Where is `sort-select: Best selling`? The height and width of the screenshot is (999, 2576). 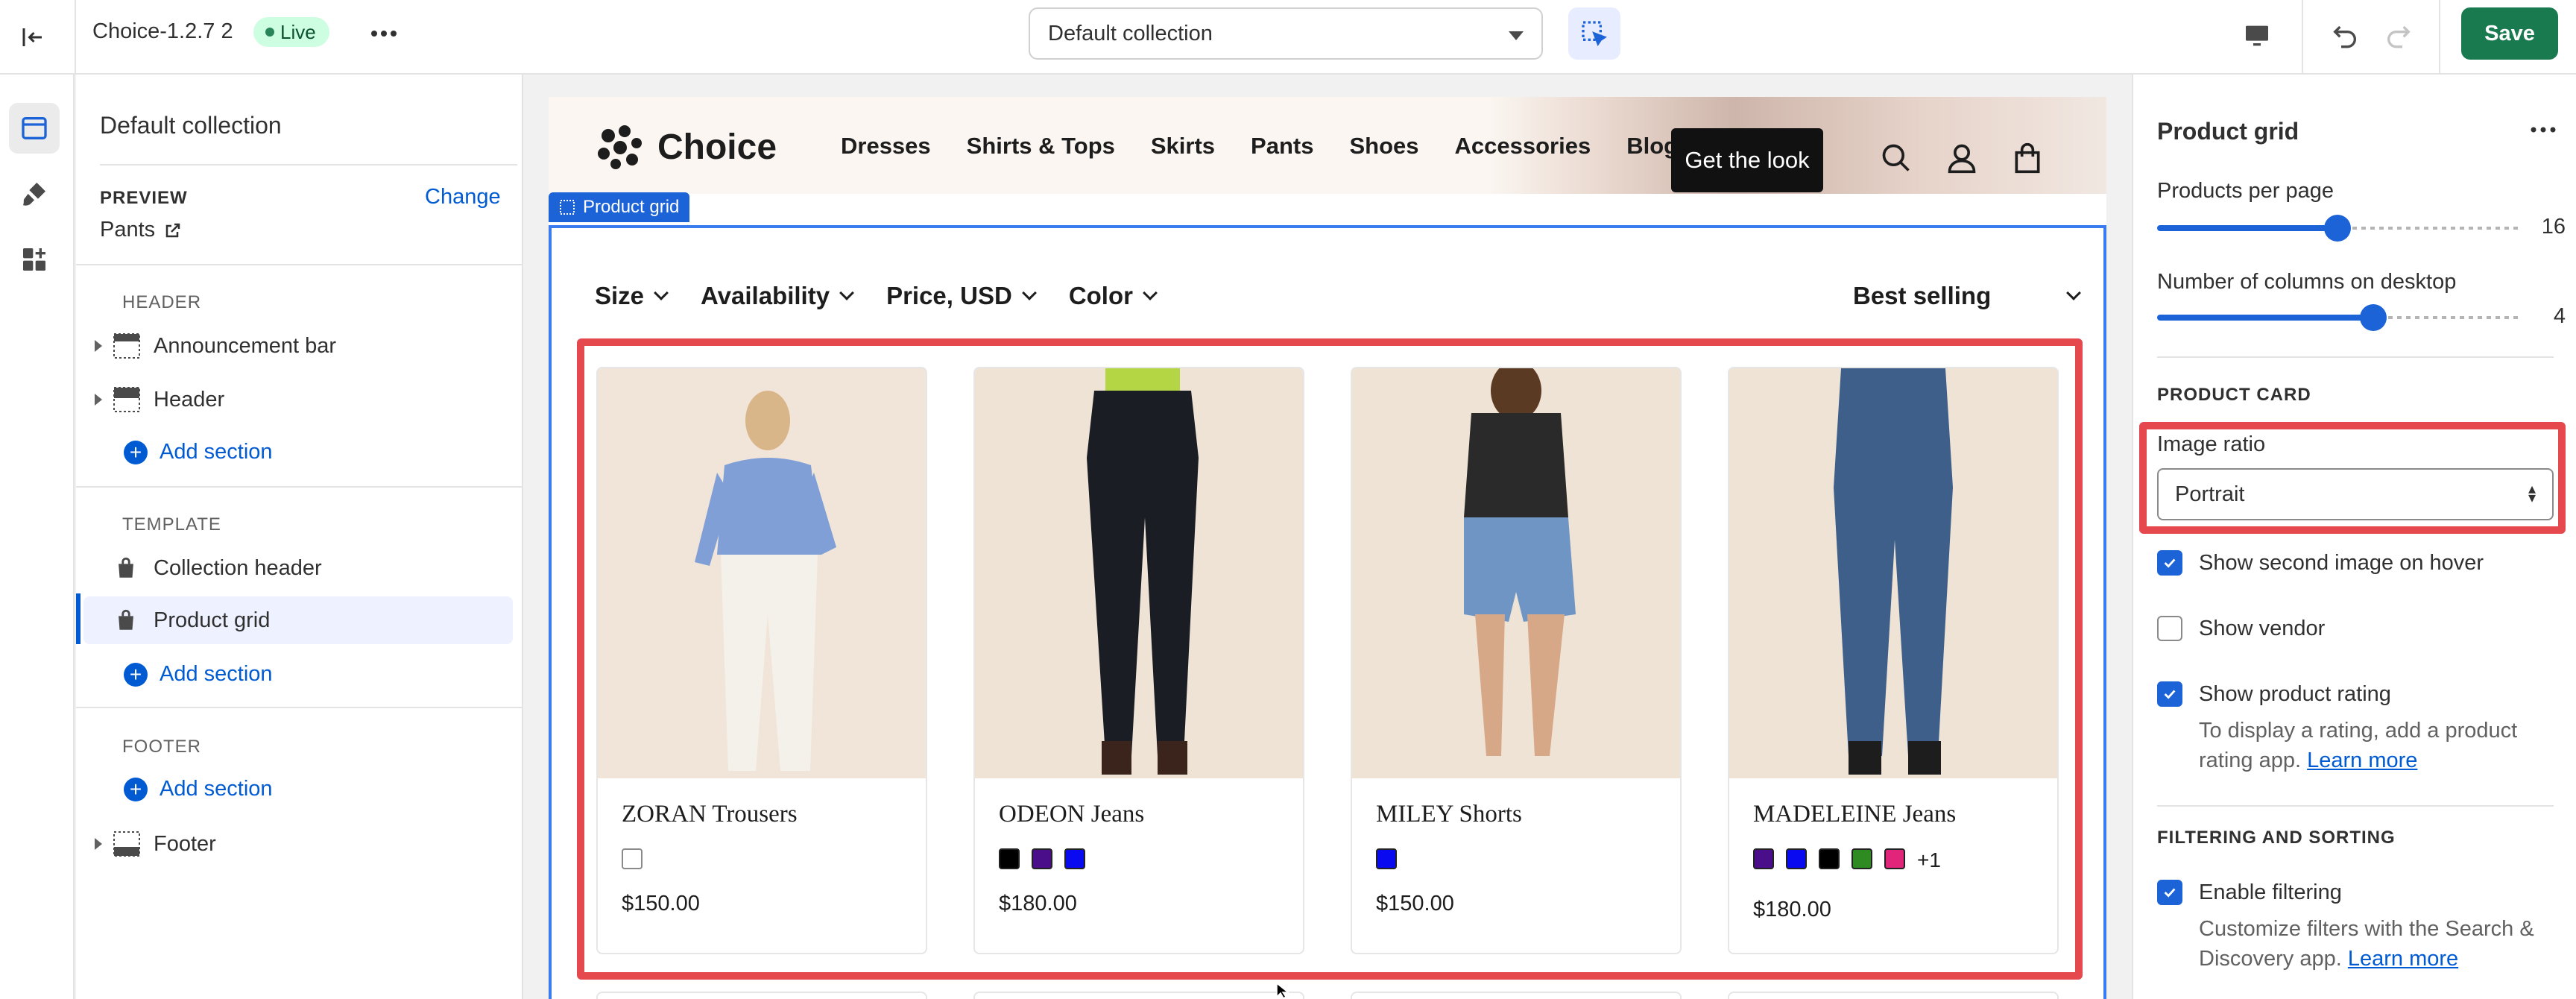 sort-select: Best selling is located at coordinates (1967, 296).